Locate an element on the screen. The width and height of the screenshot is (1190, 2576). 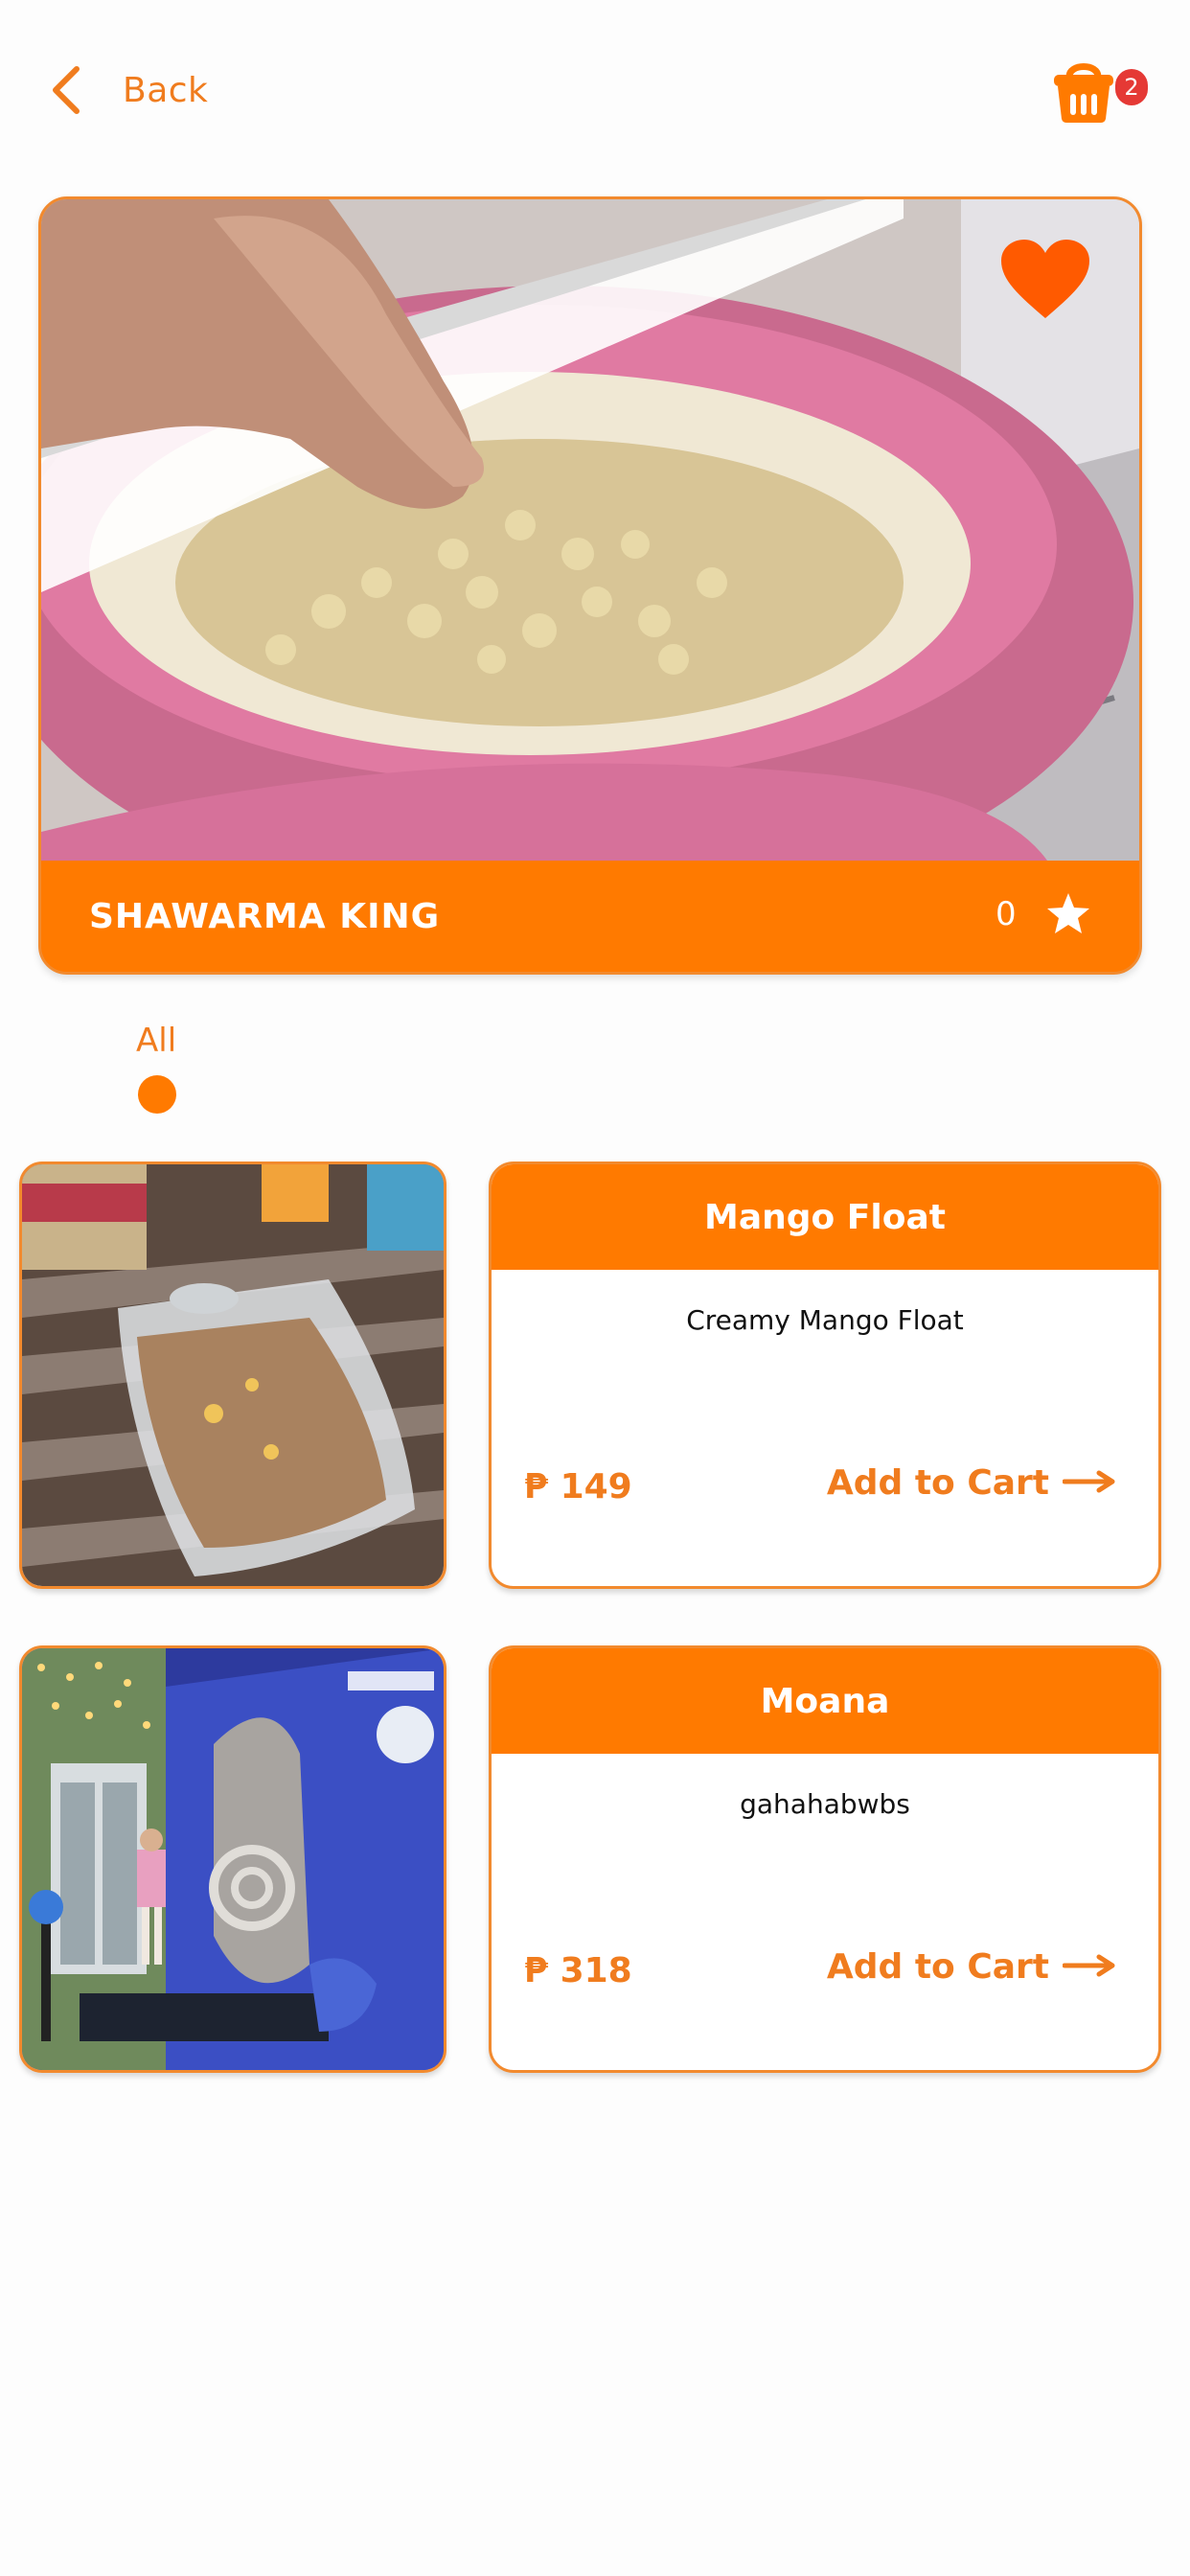
product-price: ₱ 149 is located at coordinates (578, 1486).